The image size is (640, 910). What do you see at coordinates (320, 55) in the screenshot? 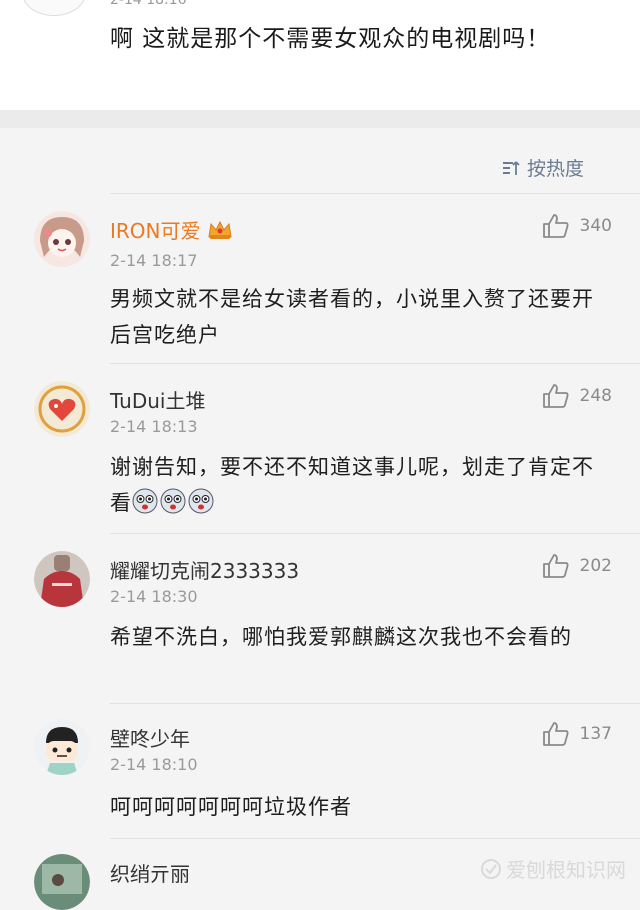
I see `previous-comment-card: 2-14 18:16 啊 这就是那个不需要女观众的电视剧吗！` at bounding box center [320, 55].